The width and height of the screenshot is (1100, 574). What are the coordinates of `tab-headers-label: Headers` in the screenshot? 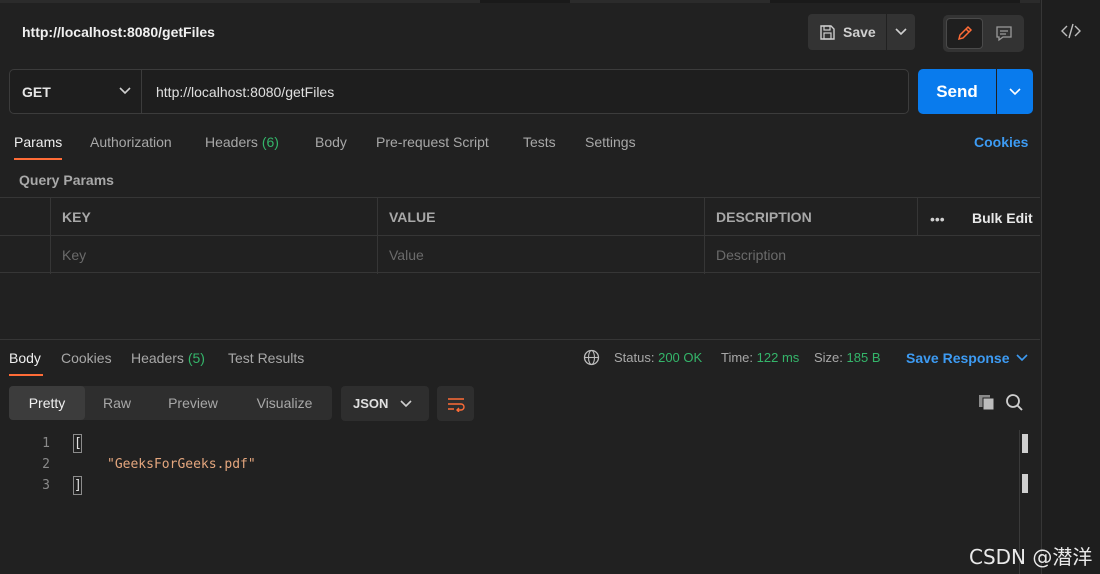 It's located at (231, 142).